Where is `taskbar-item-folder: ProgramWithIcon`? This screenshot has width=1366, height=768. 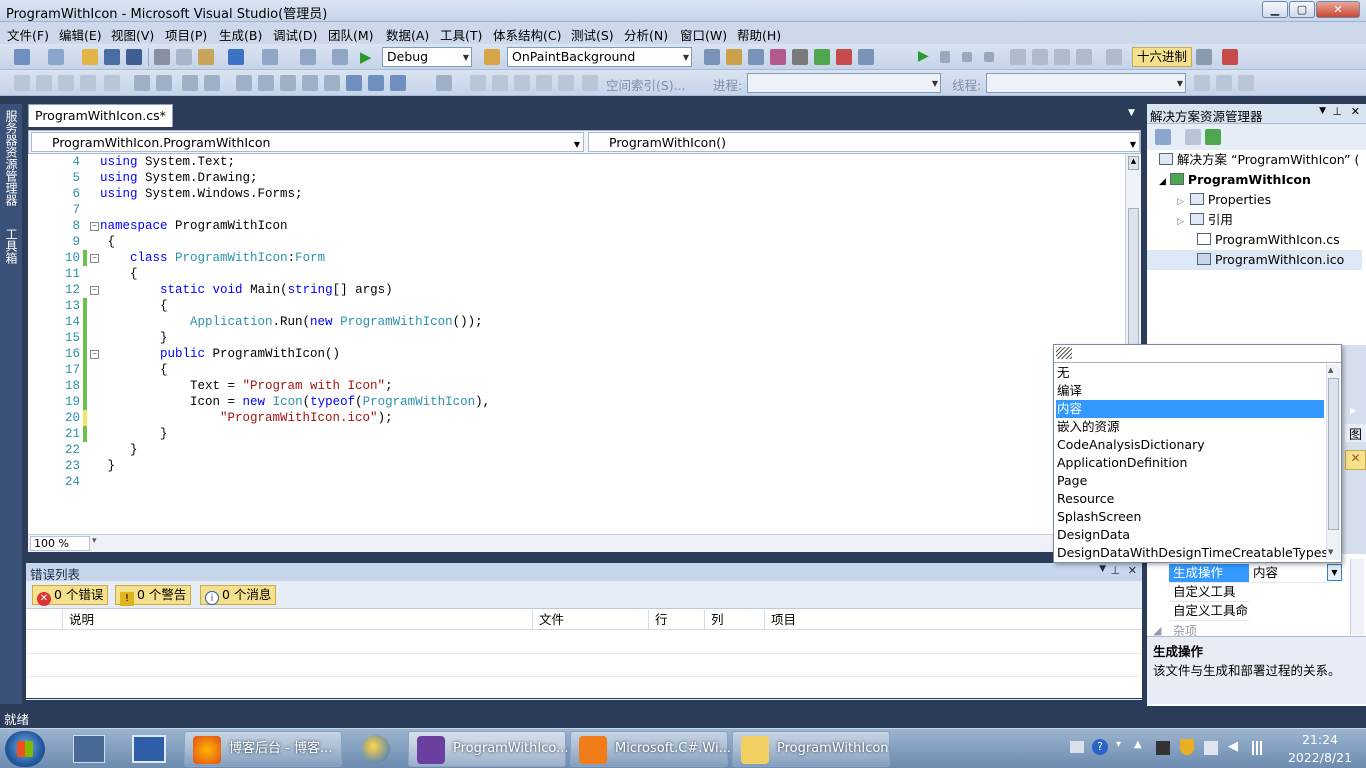
taskbar-item-folder: ProgramWithIcon is located at coordinates (811, 749).